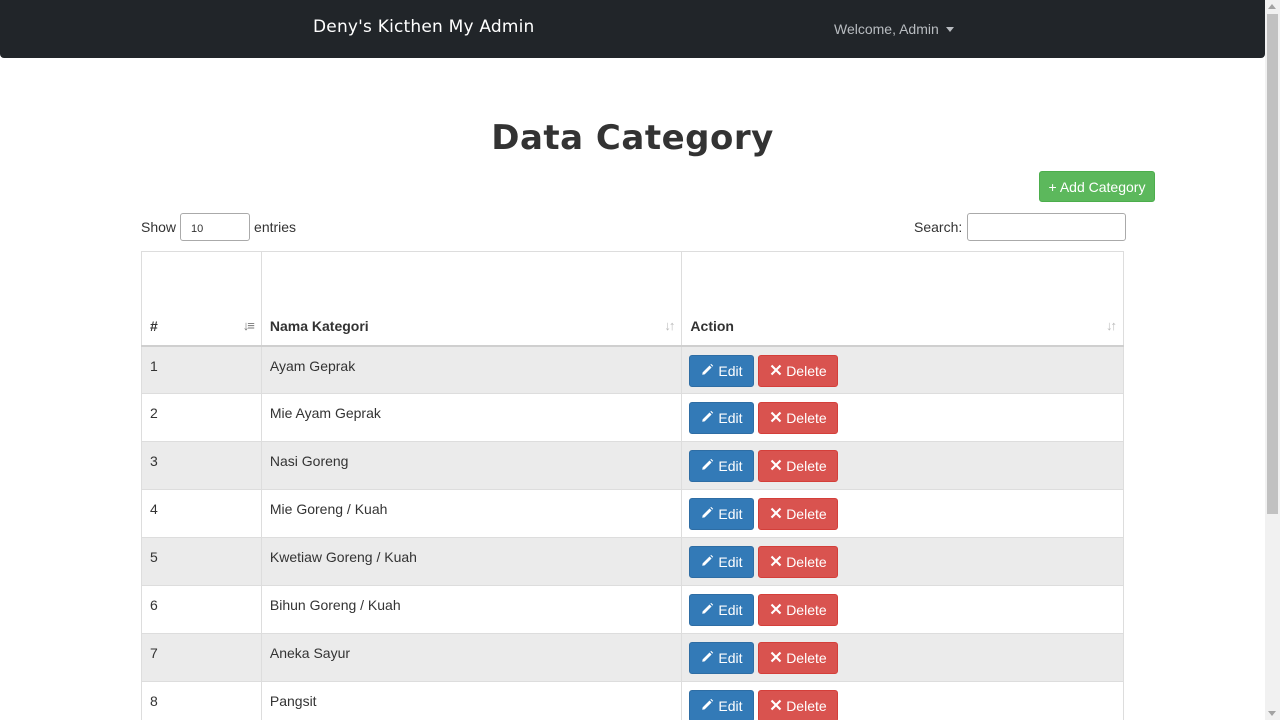  I want to click on search-input, so click(1047, 227).